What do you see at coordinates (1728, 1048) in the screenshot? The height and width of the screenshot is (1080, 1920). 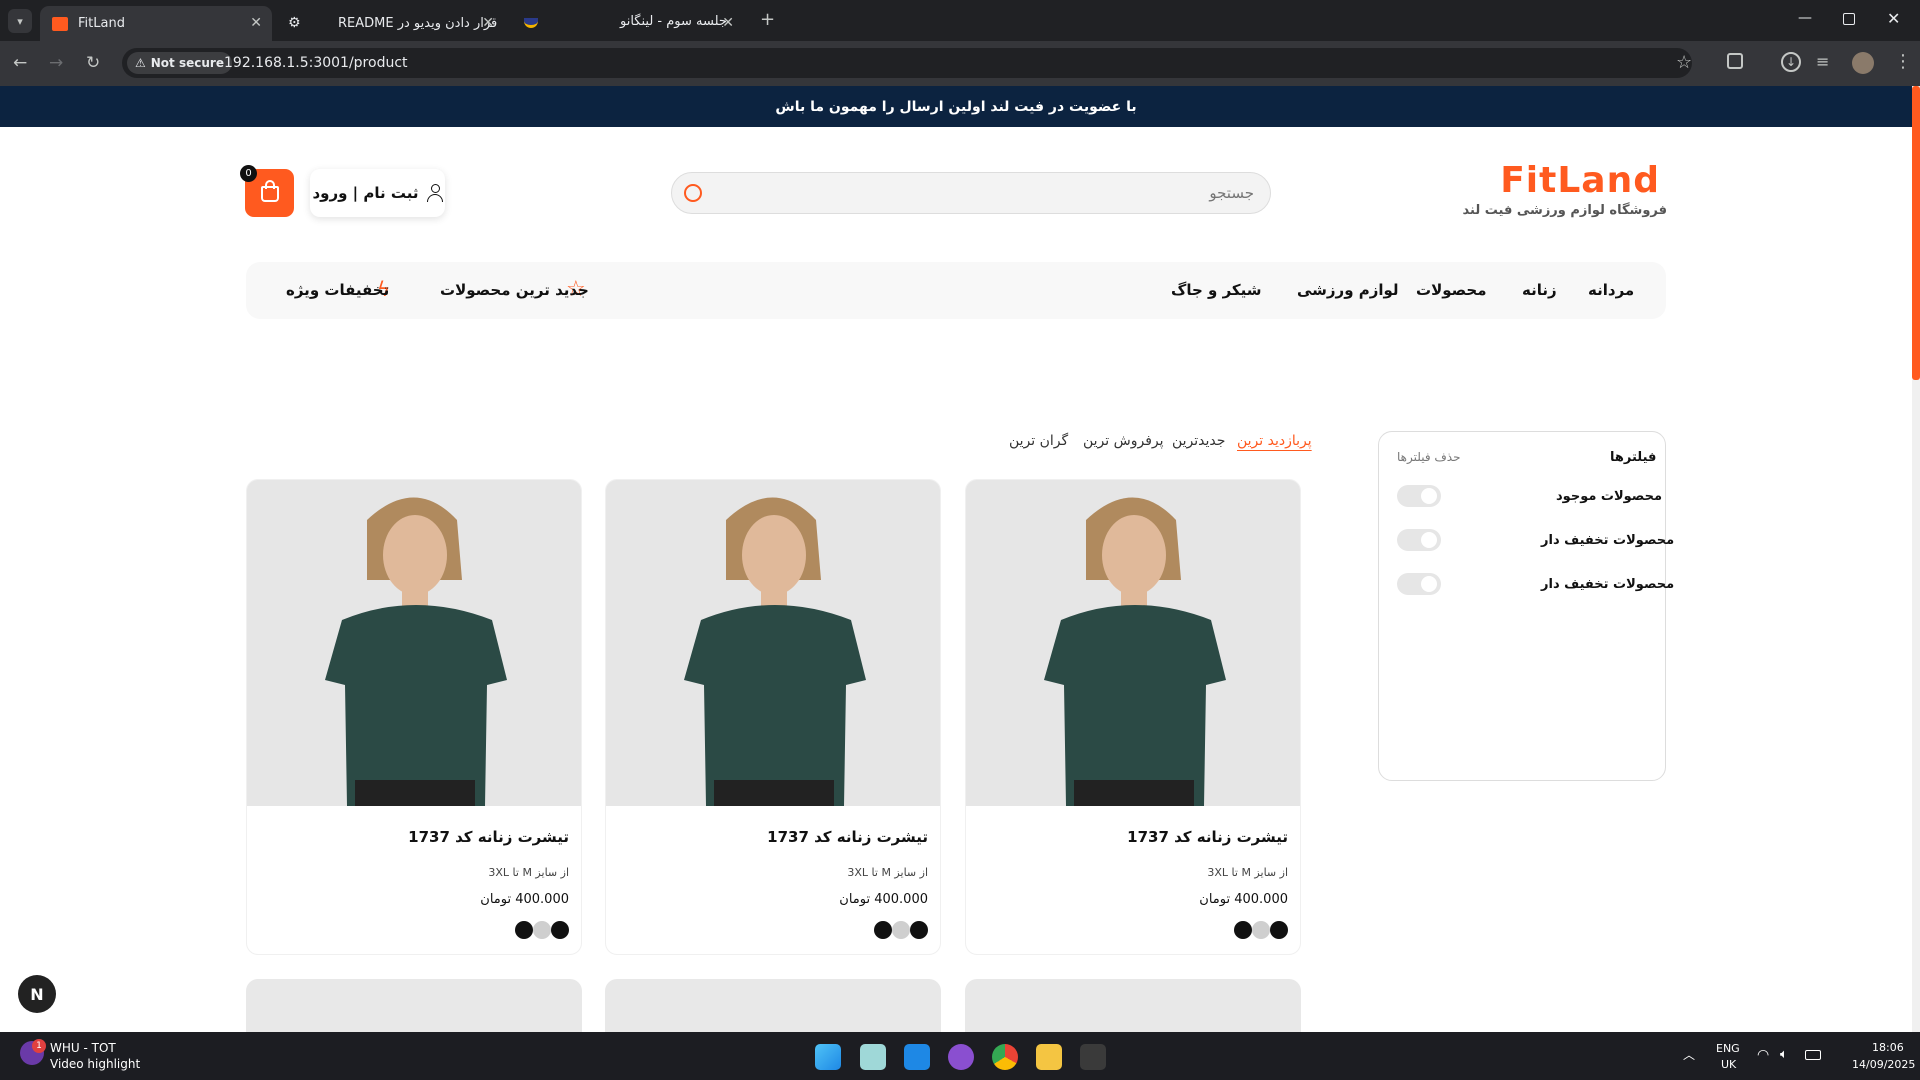 I see `language-primary: ENG` at bounding box center [1728, 1048].